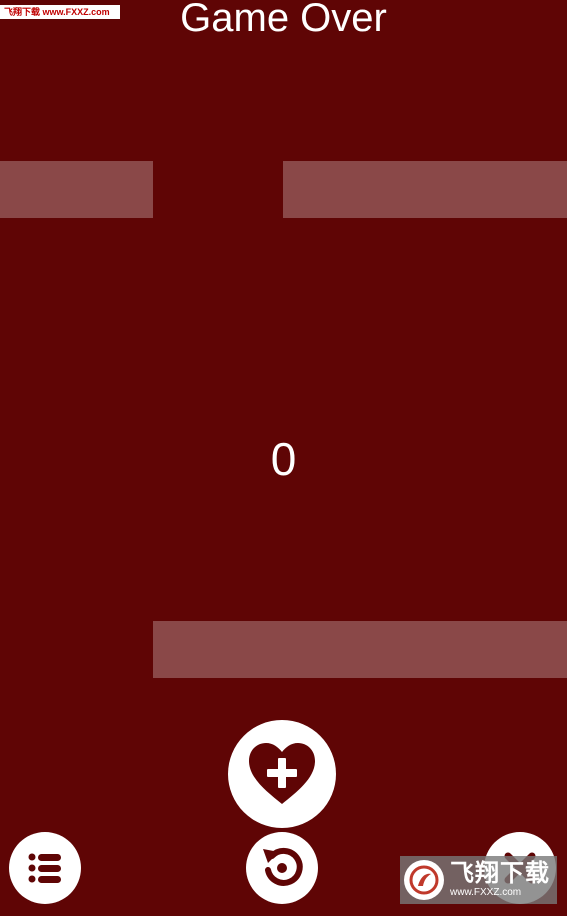 The width and height of the screenshot is (567, 916). I want to click on heart-plus-icon, so click(282, 773).